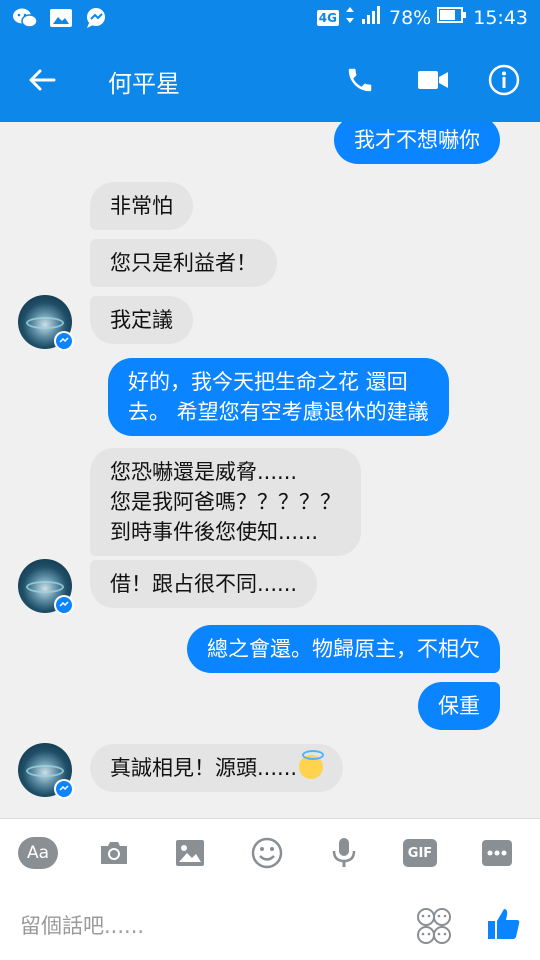 The width and height of the screenshot is (540, 960). What do you see at coordinates (350, 17) in the screenshot?
I see `data-arrows-icon` at bounding box center [350, 17].